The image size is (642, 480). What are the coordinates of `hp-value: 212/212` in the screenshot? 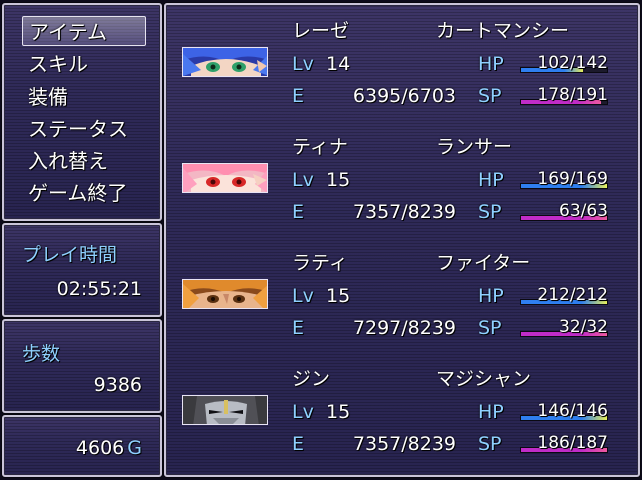 It's located at (572, 295).